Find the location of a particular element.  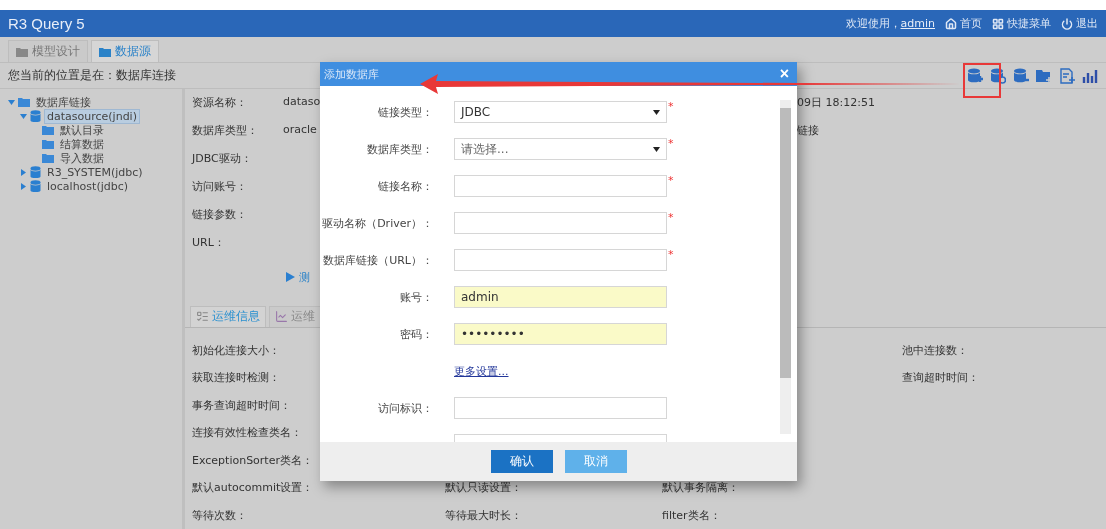

document-plus-icon is located at coordinates (1067, 75).